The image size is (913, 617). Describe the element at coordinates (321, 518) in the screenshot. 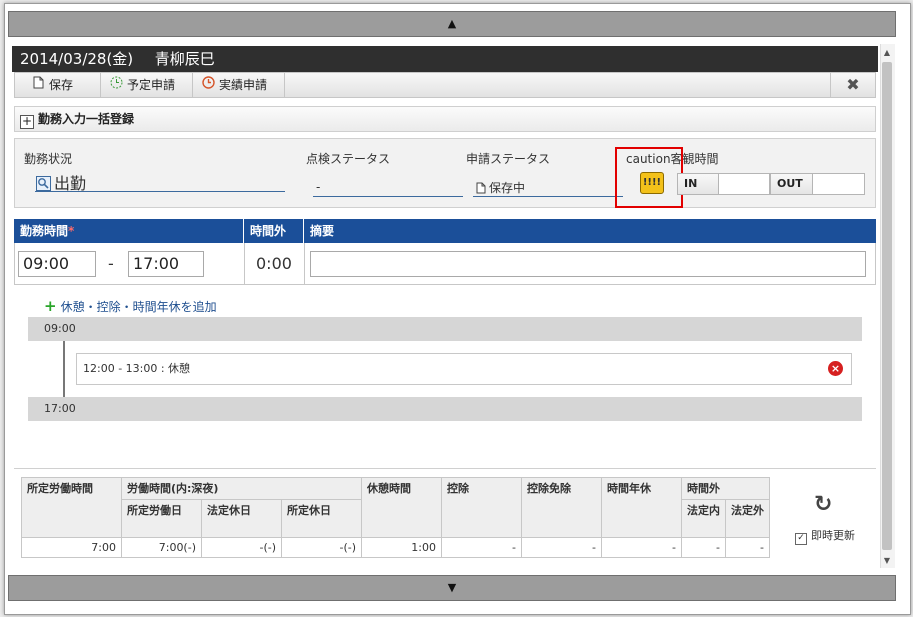

I see `th-scheduled-holiday: 所定休日` at that location.